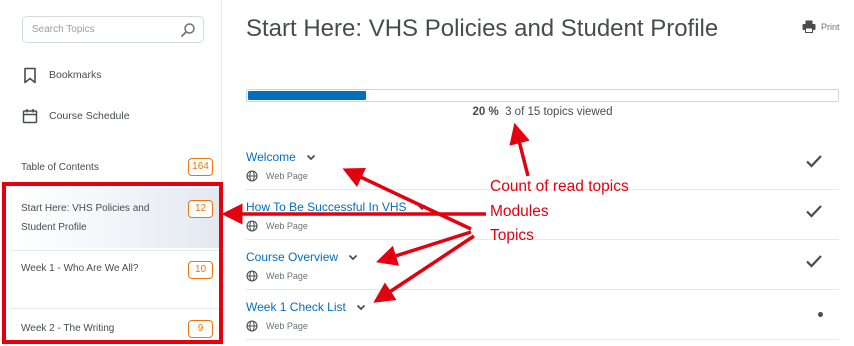 This screenshot has width=854, height=346. Describe the element at coordinates (809, 26) in the screenshot. I see `printer-icon` at that location.